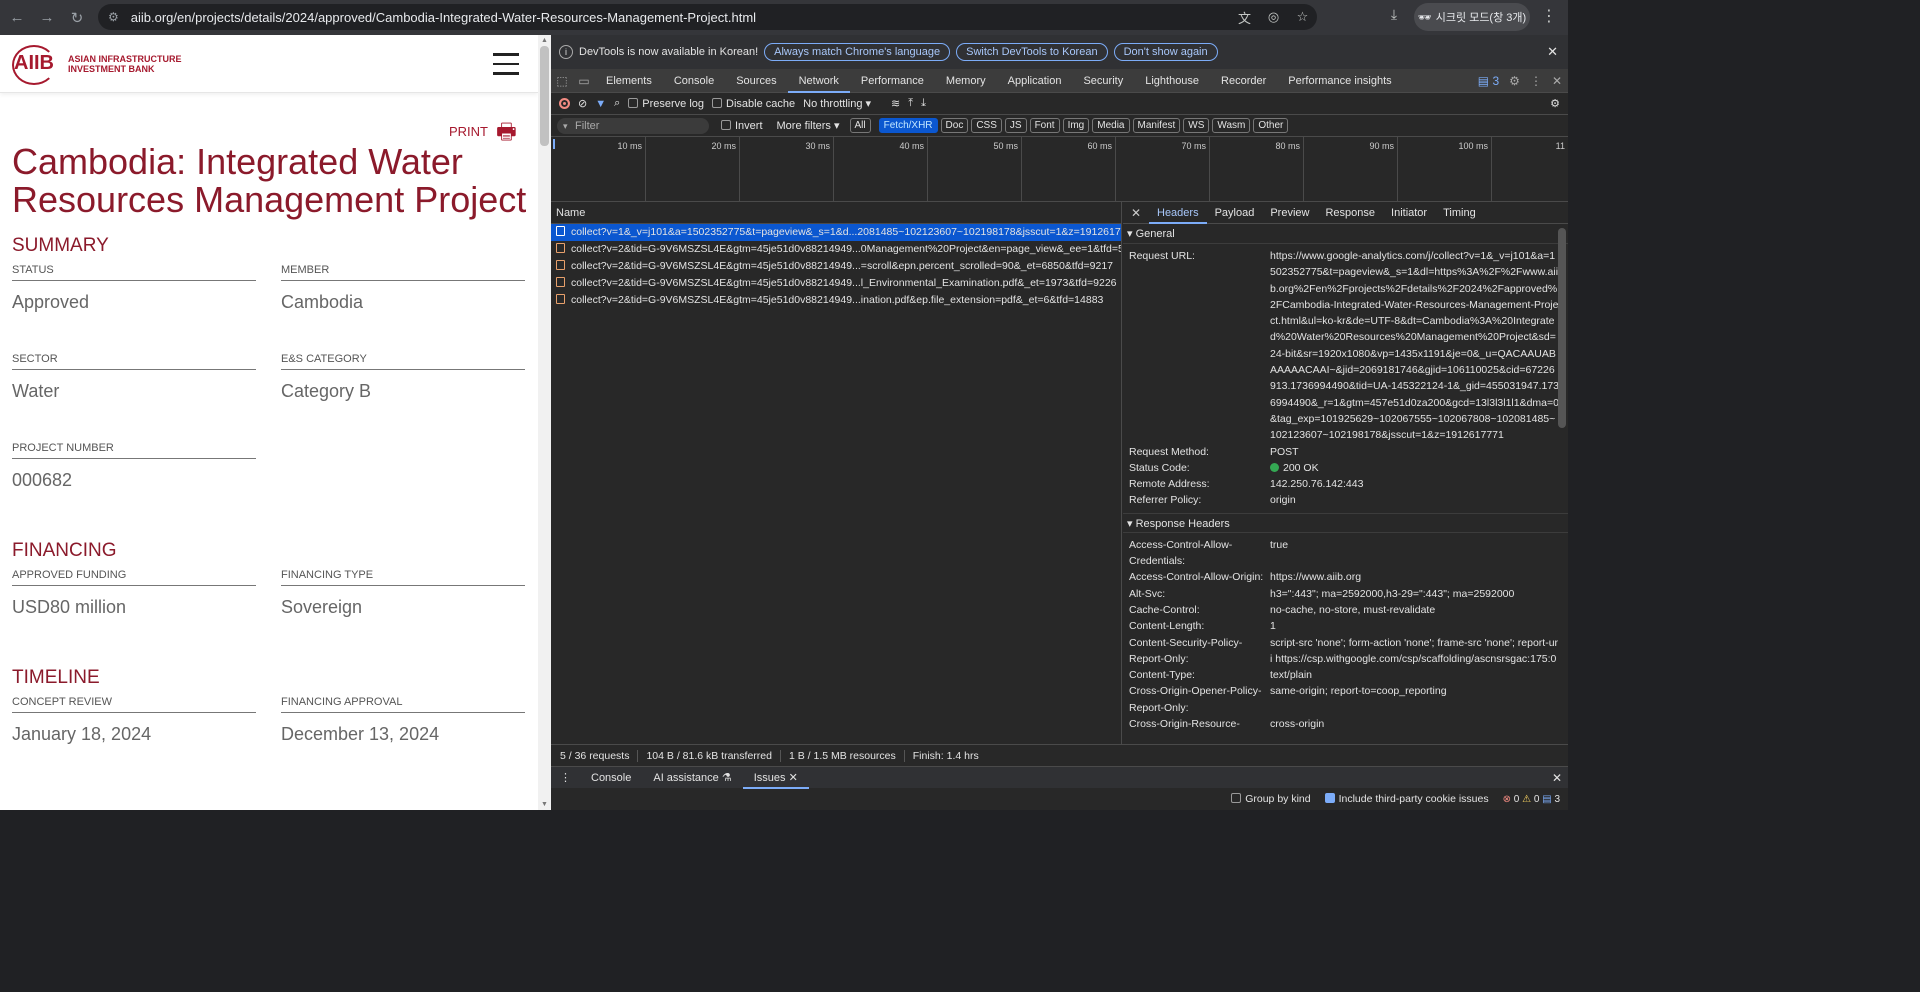 The height and width of the screenshot is (992, 1920). What do you see at coordinates (544, 804) in the screenshot?
I see `scroll-down-icon: ▼` at bounding box center [544, 804].